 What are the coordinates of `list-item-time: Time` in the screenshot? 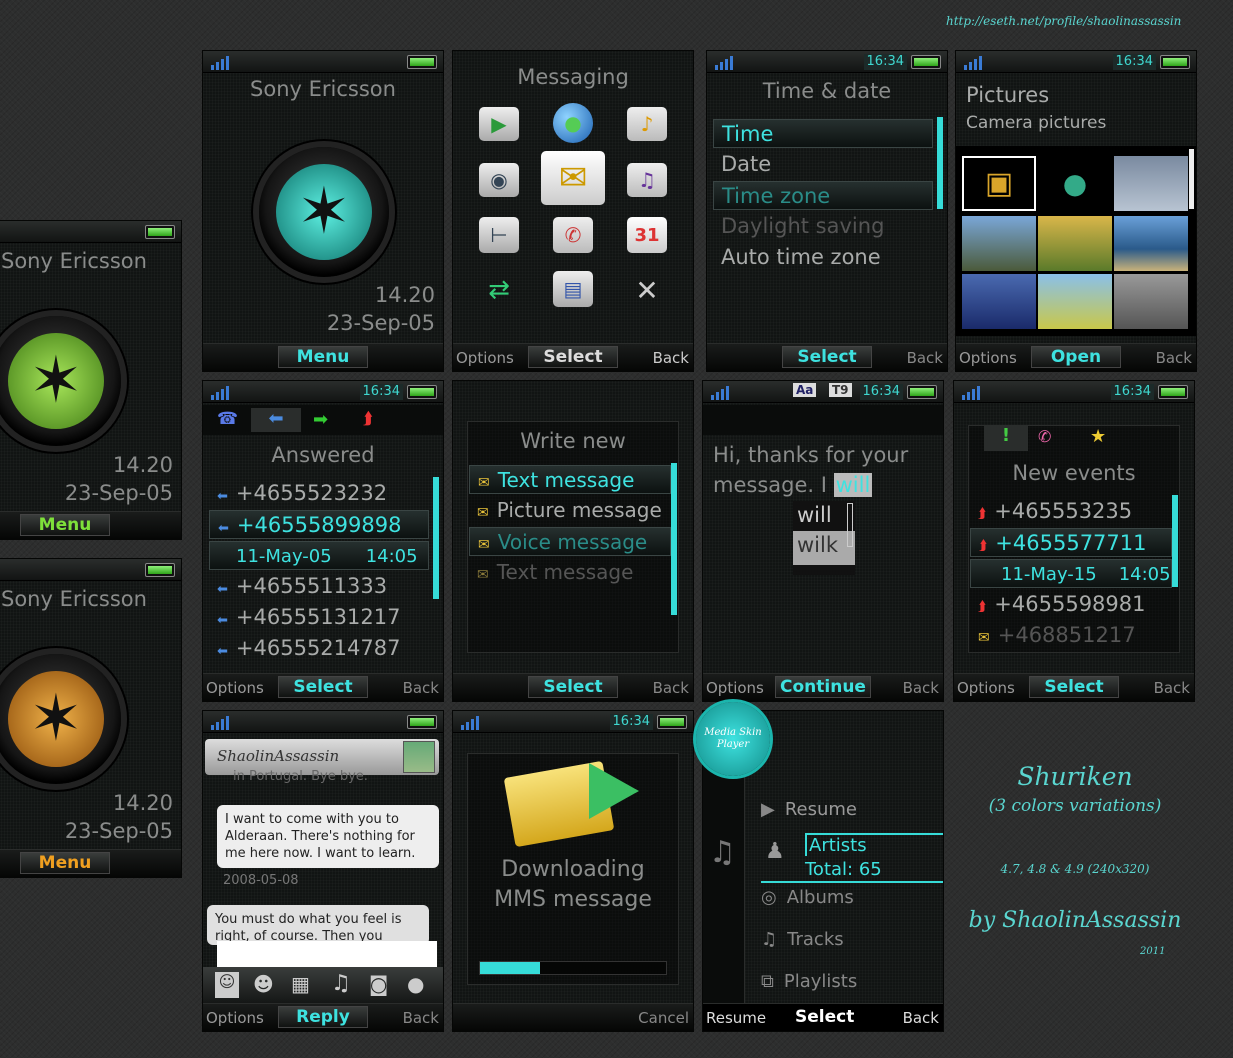 It's located at (823, 133).